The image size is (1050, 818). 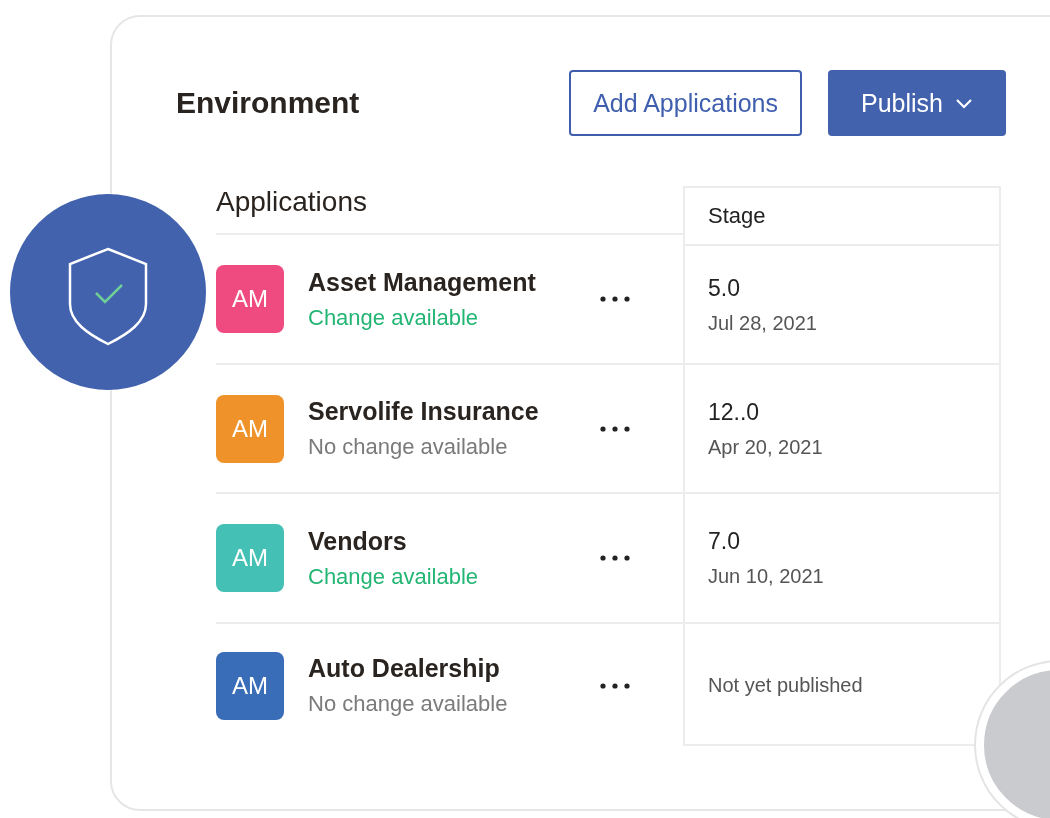 I want to click on stage-column-header: Stage, so click(x=737, y=216).